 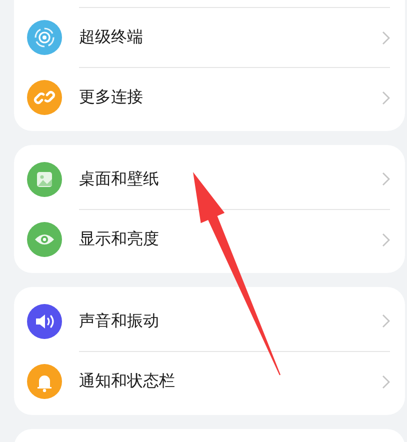 What do you see at coordinates (119, 321) in the screenshot?
I see `item-label: 声音和振动` at bounding box center [119, 321].